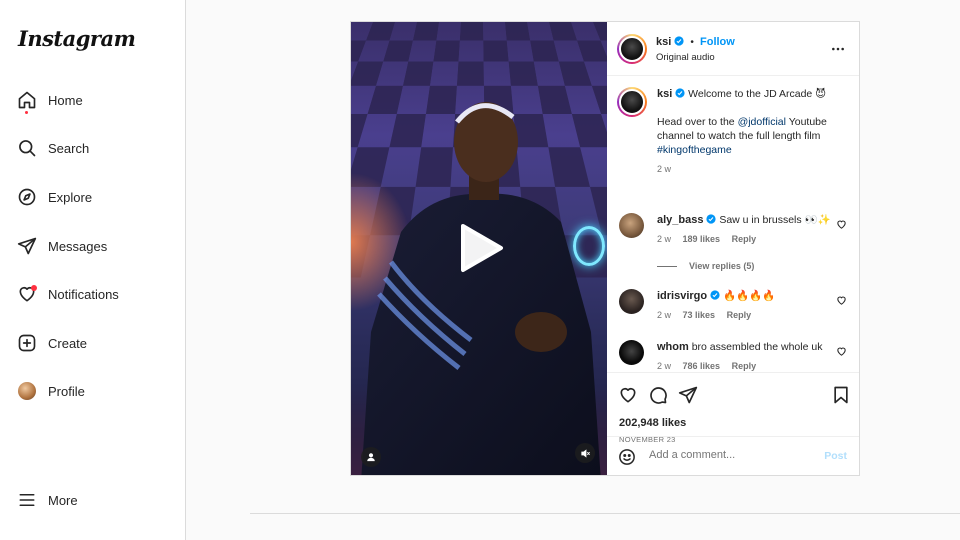 The width and height of the screenshot is (960, 540). Describe the element at coordinates (722, 266) in the screenshot. I see `view-replies-label: View replies (5)` at that location.